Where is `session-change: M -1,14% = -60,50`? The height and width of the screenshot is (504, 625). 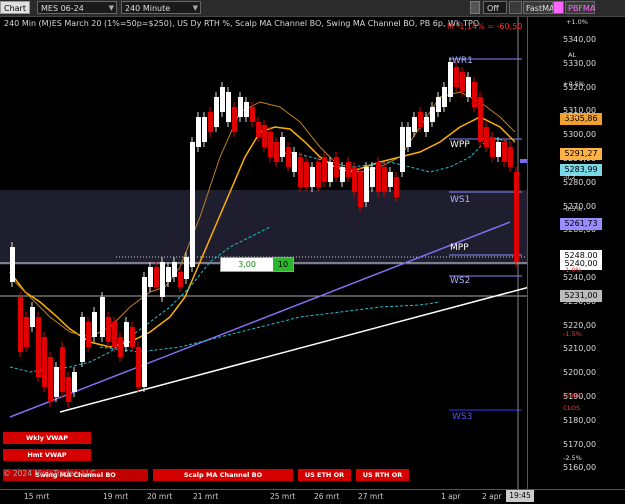
session-change: M -1,14% = -60,50 is located at coordinates (485, 26).